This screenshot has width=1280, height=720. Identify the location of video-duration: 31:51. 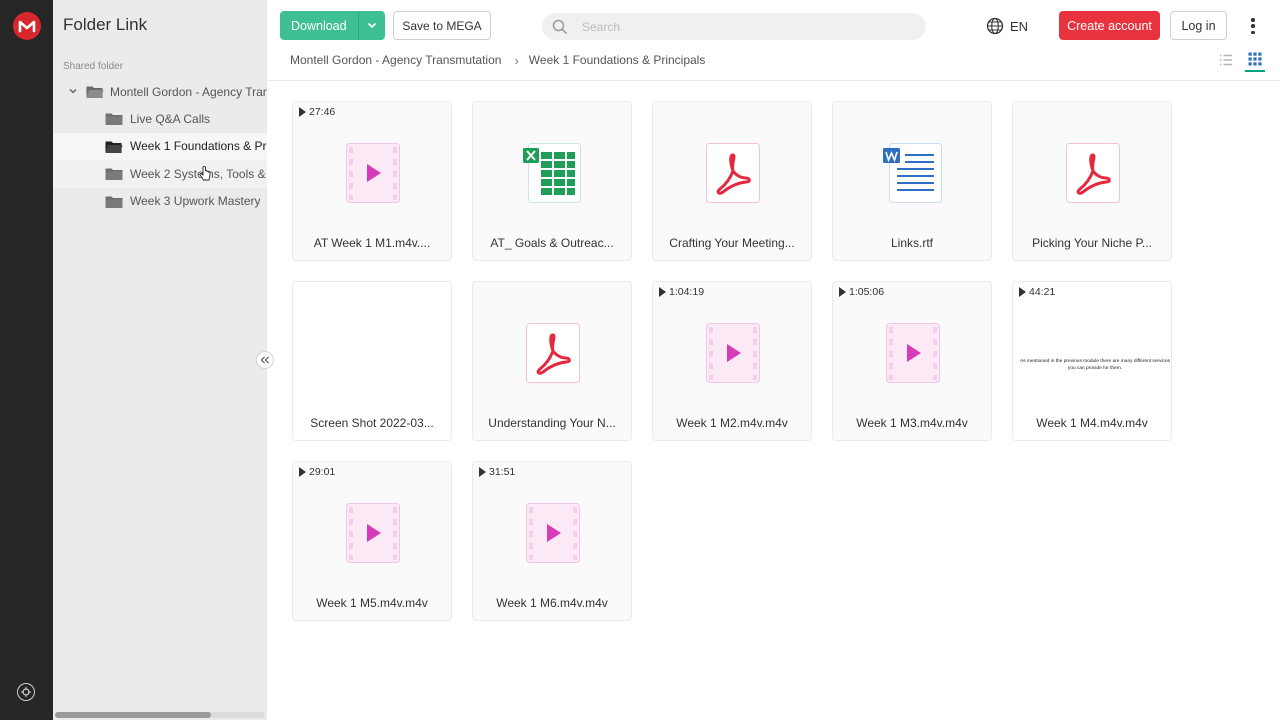
(497, 472).